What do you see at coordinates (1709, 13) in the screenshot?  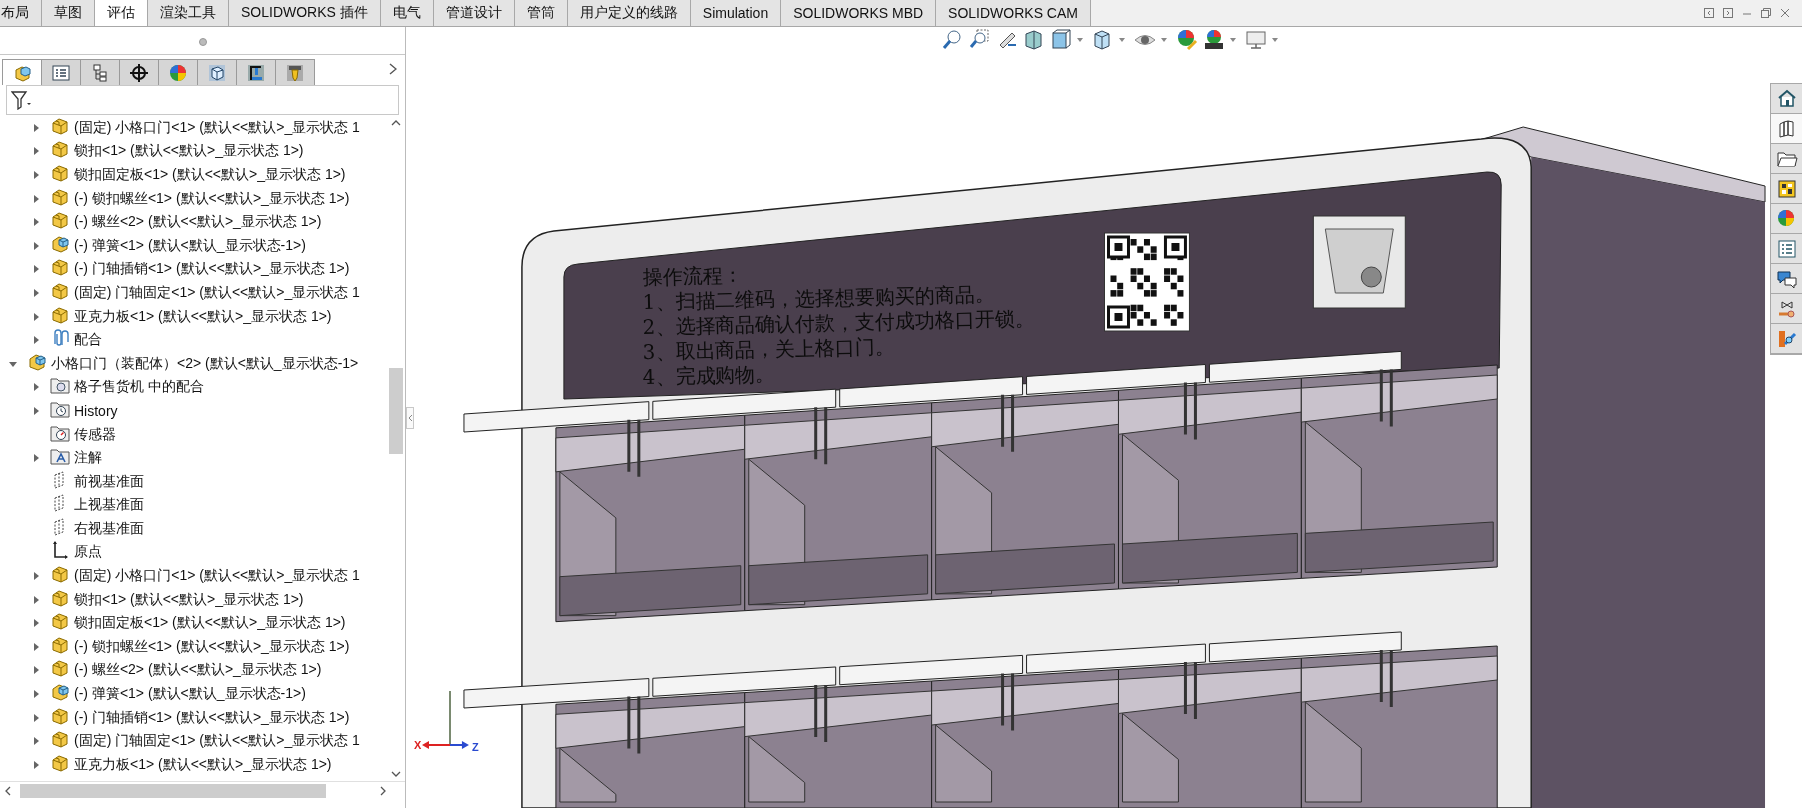 I see `panel-left-icon` at bounding box center [1709, 13].